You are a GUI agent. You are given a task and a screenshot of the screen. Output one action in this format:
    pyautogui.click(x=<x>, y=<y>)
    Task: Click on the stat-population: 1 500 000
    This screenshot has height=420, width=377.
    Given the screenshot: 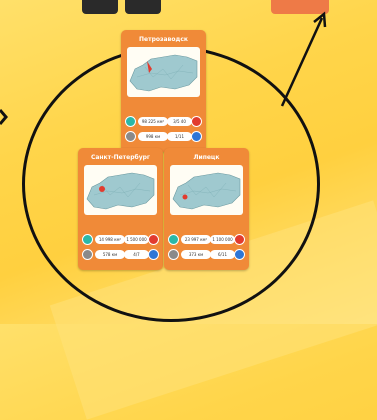 What is the action you would take?
    pyautogui.click(x=136, y=239)
    